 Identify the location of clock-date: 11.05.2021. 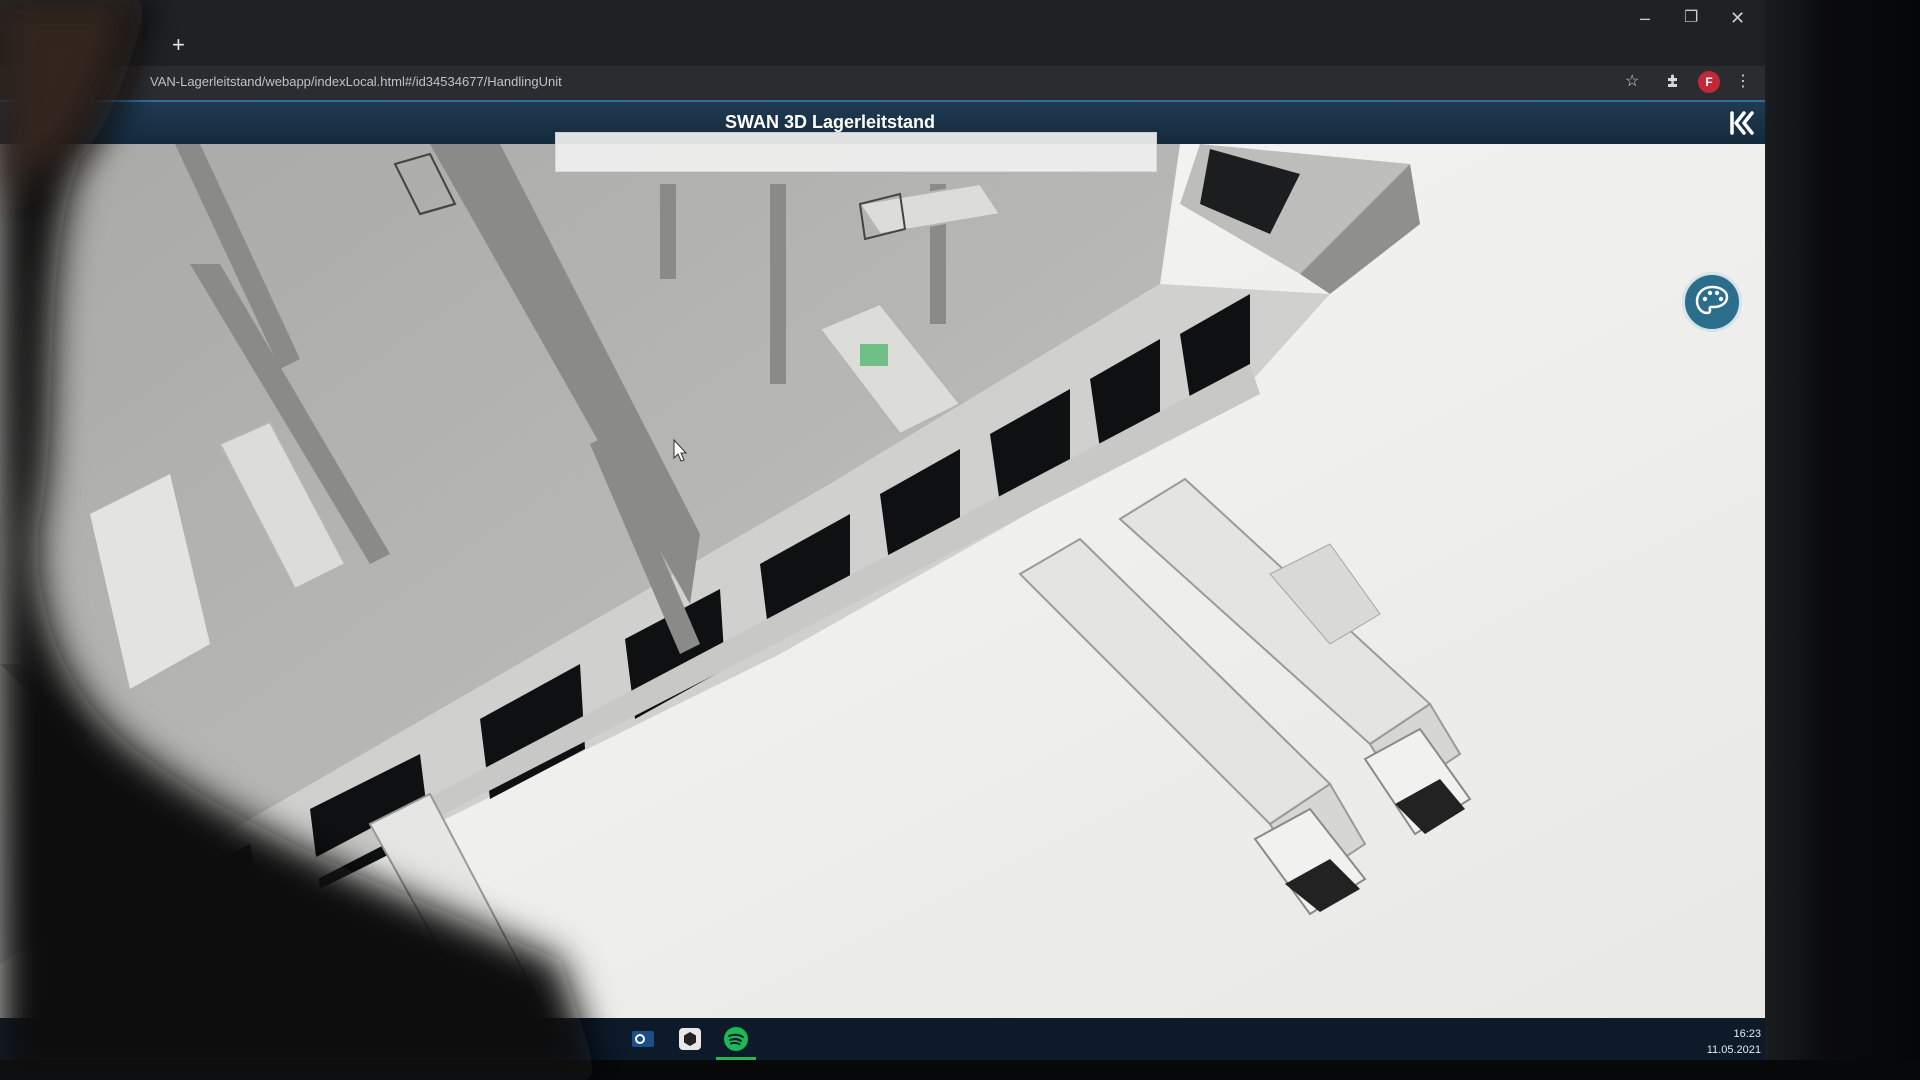
(1733, 1050).